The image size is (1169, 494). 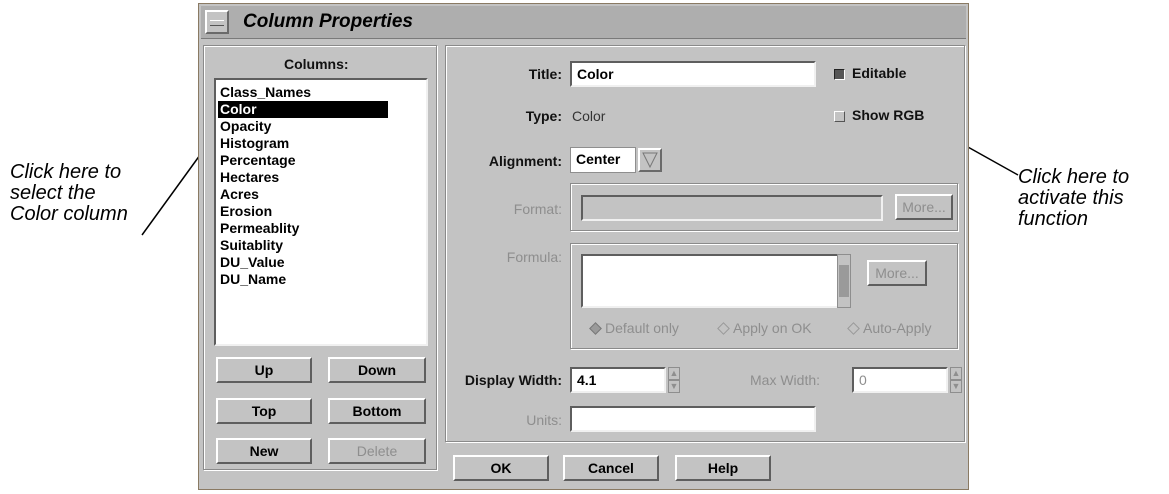 I want to click on ok-button: OK, so click(x=501, y=468).